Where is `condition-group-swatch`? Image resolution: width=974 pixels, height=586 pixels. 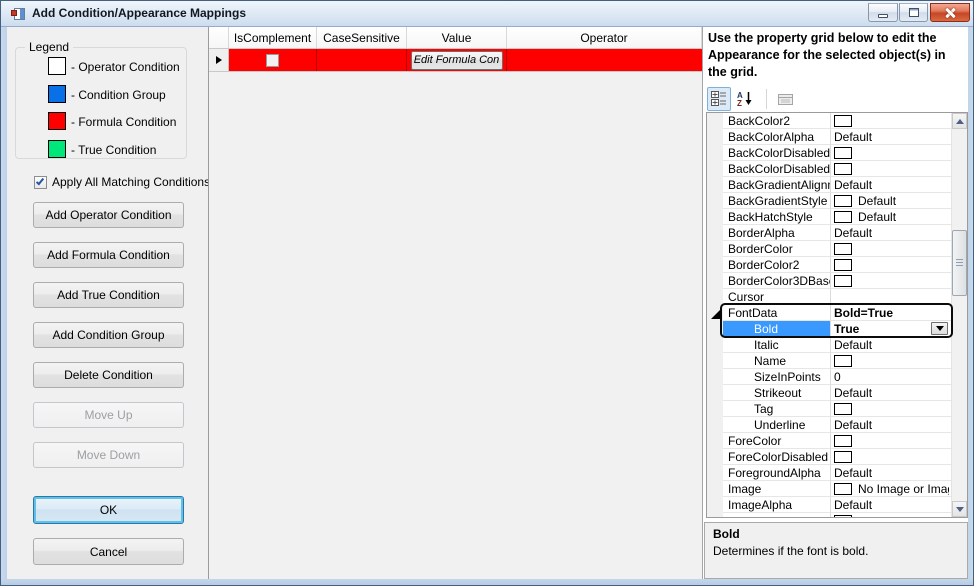
condition-group-swatch is located at coordinates (57, 94).